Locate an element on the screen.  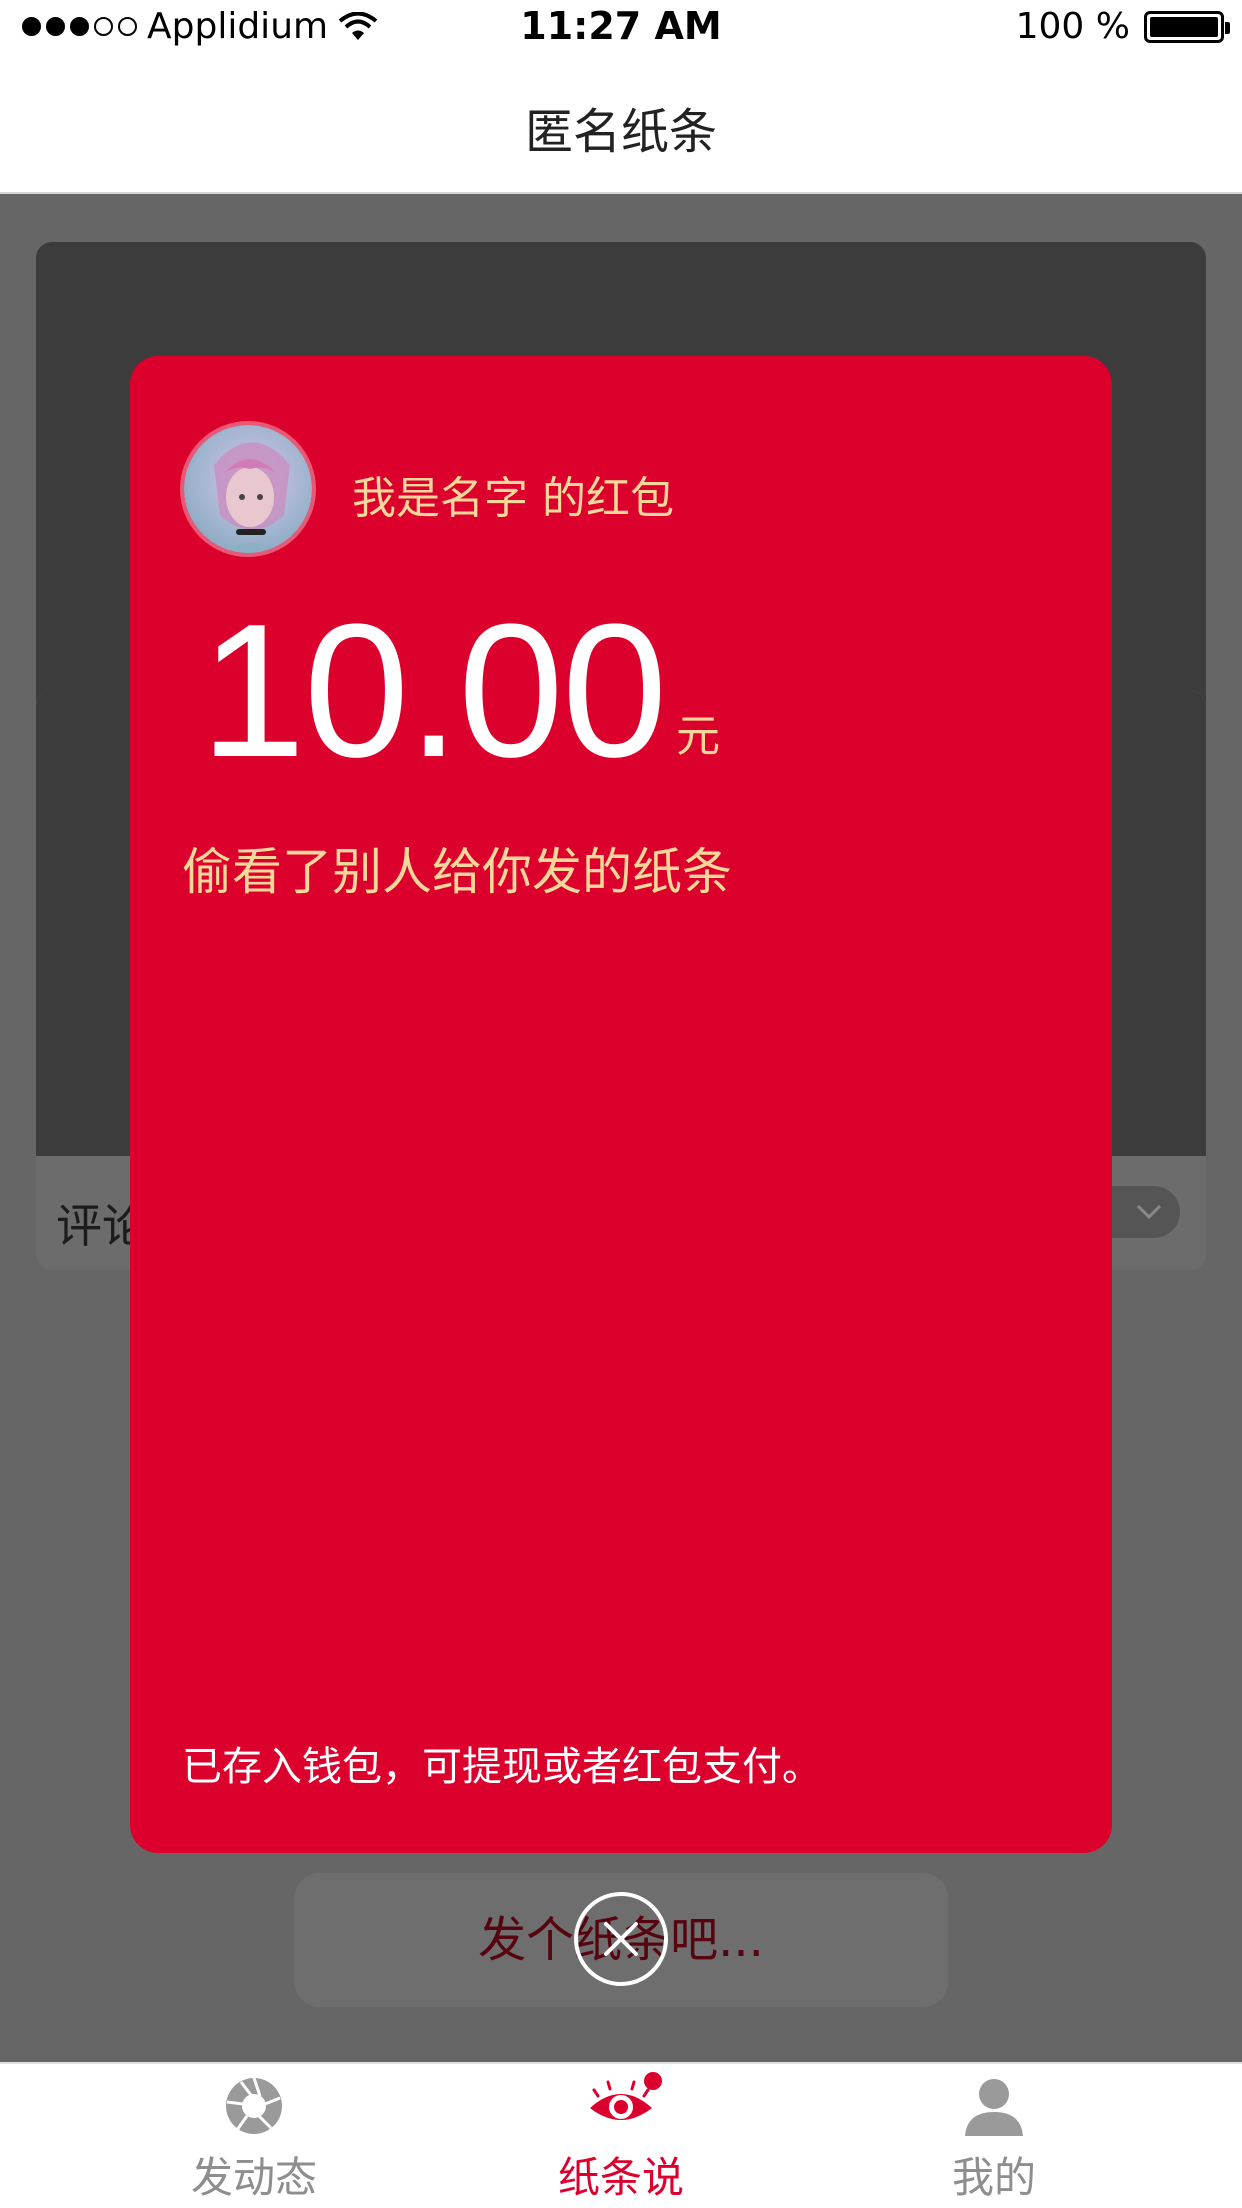
tab-label: 我的 is located at coordinates (993, 2177).